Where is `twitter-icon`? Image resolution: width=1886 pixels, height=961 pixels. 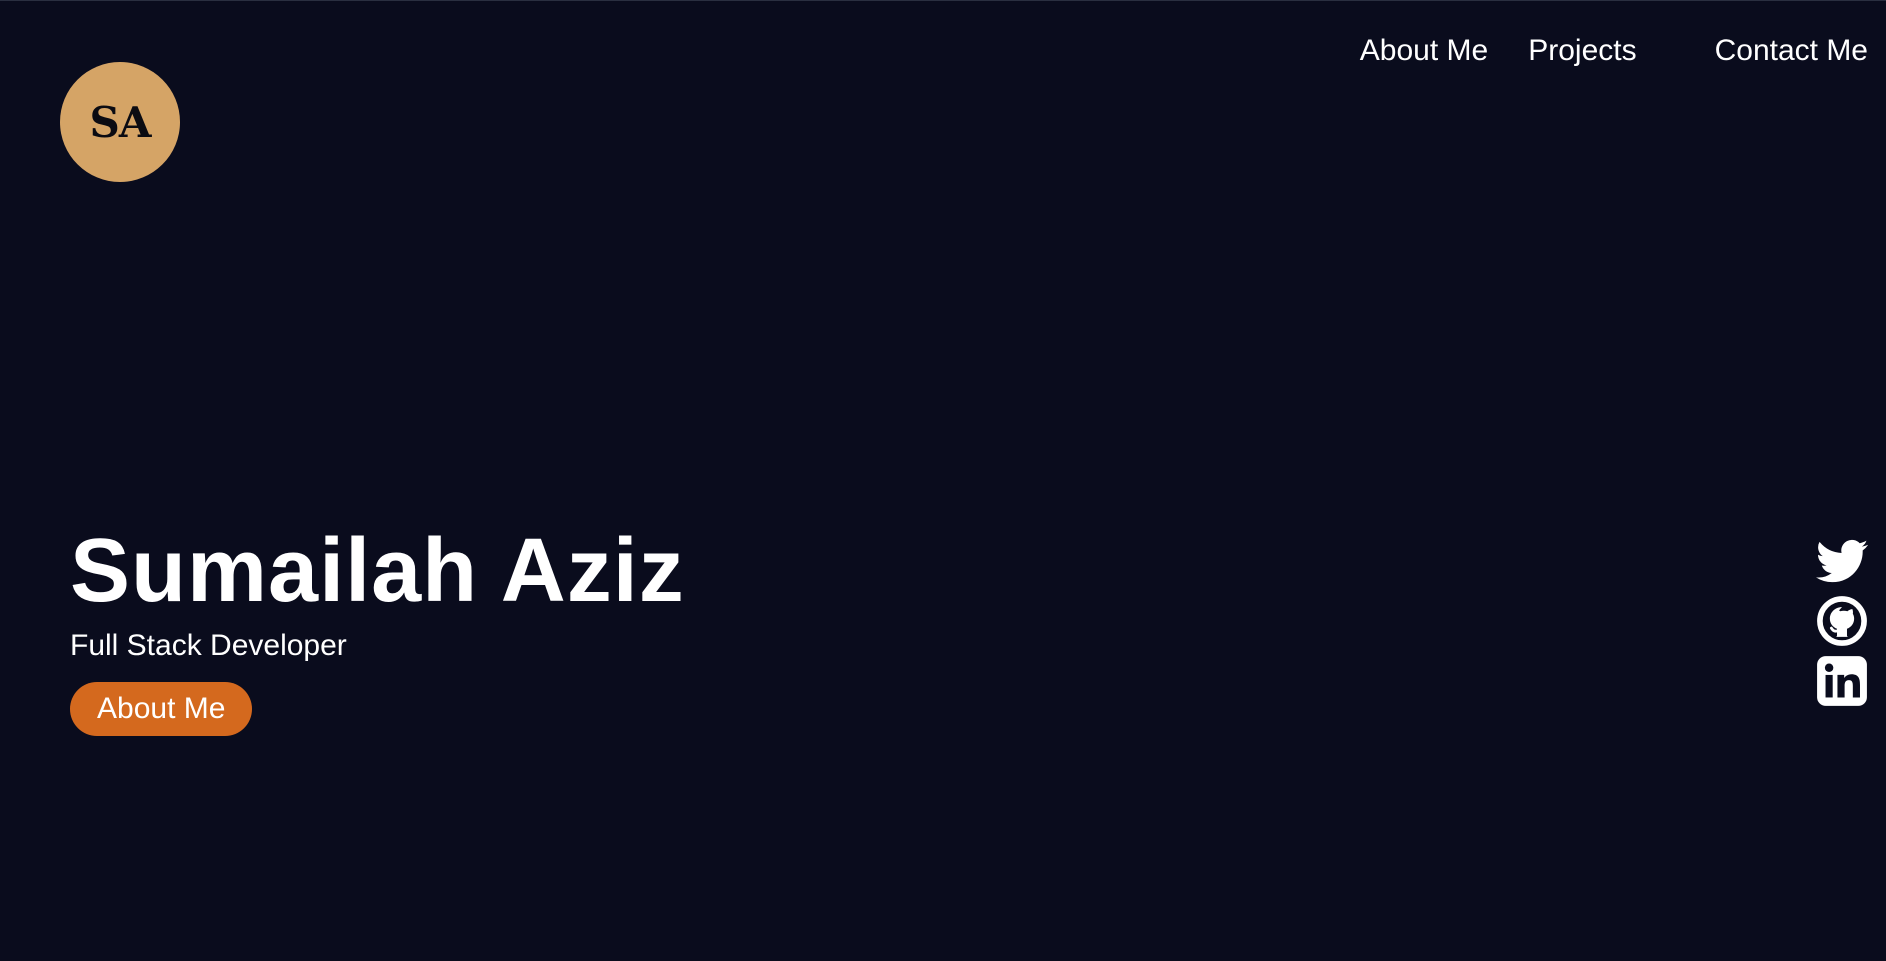
twitter-icon is located at coordinates (1842, 561).